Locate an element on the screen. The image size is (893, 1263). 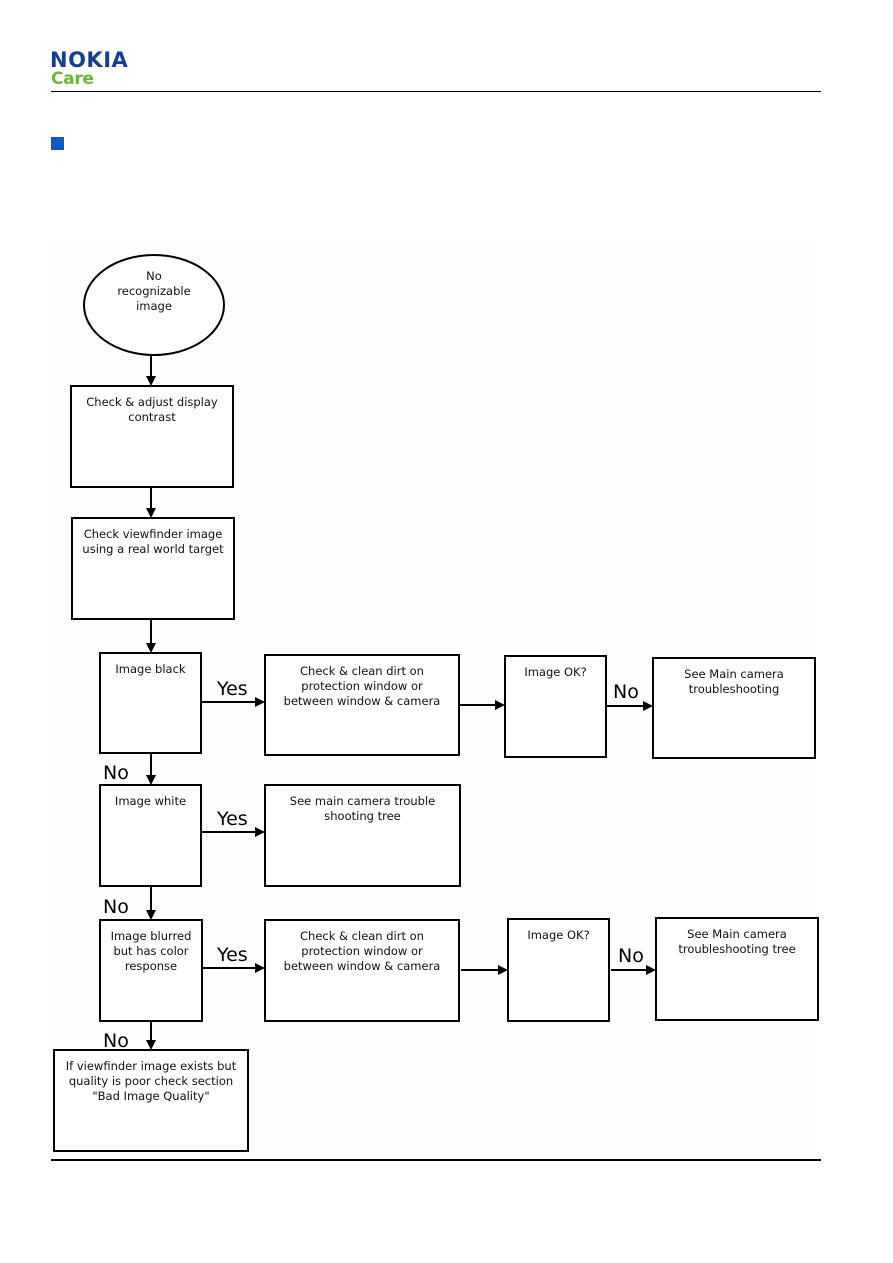
flow-node-main-camera-1: See Main cameratroubleshooting is located at coordinates (734, 708).